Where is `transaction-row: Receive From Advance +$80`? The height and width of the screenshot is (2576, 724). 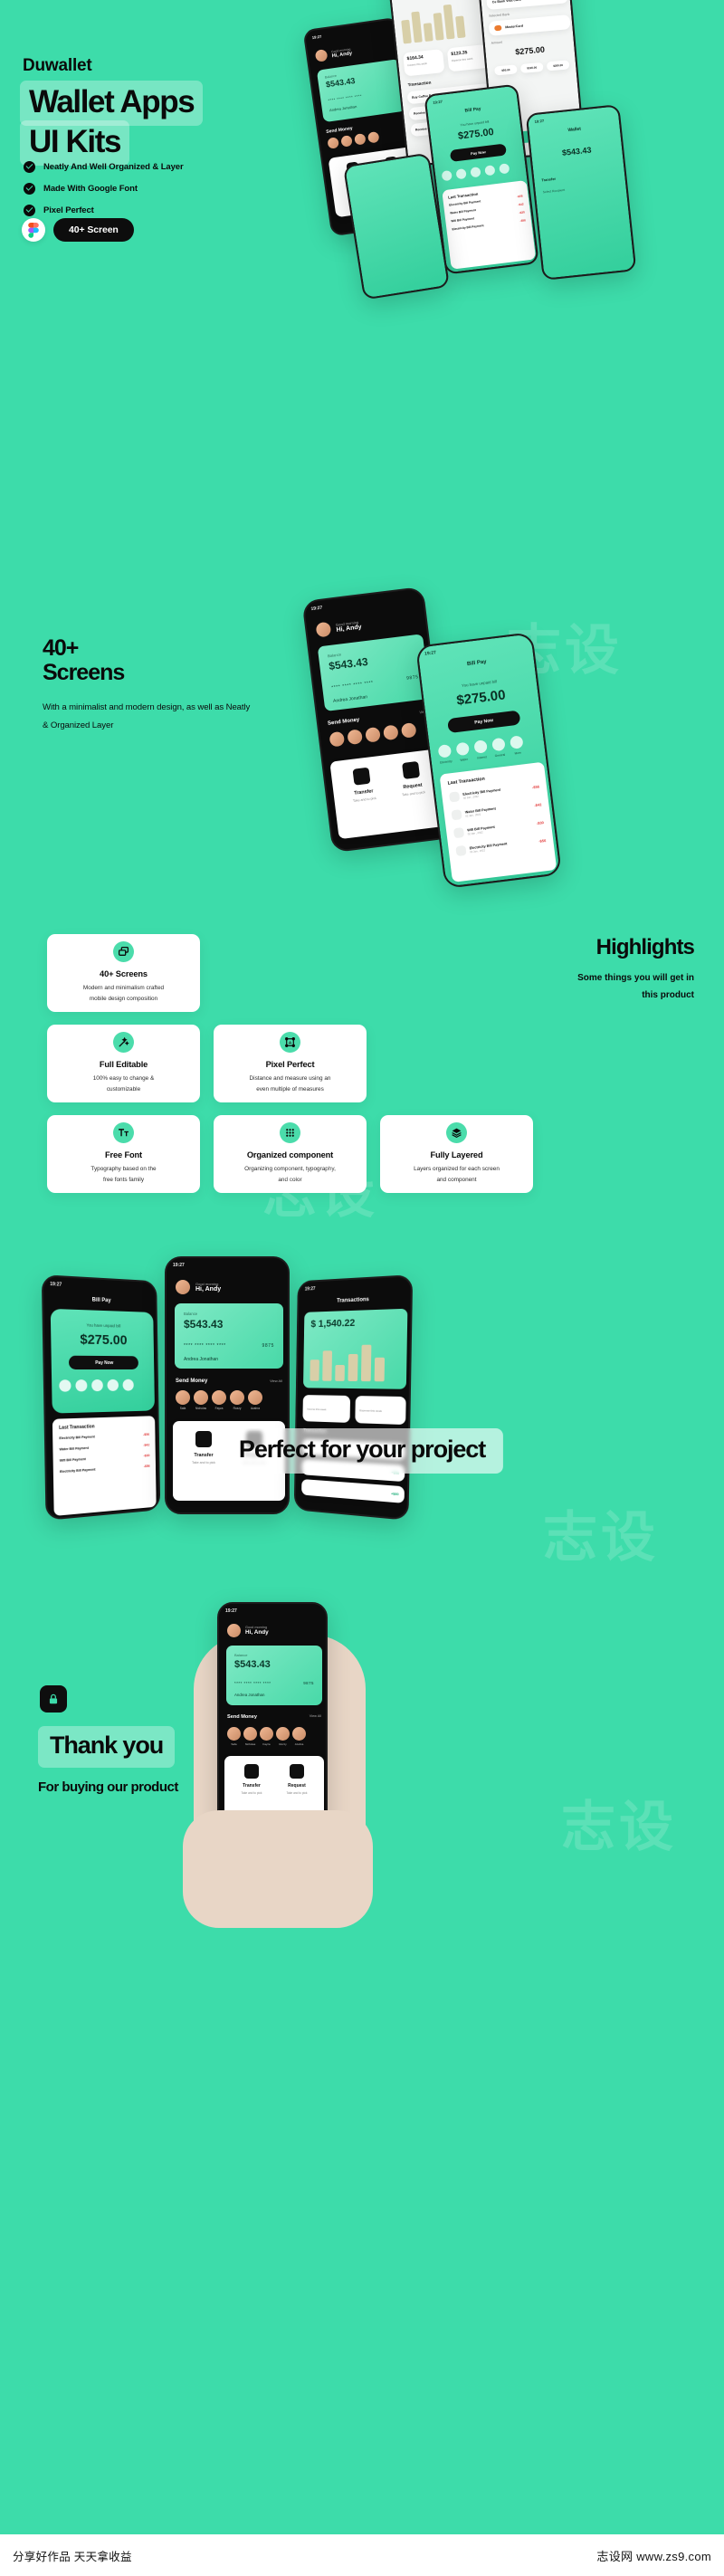 transaction-row: Receive From Advance +$80 is located at coordinates (353, 1491).